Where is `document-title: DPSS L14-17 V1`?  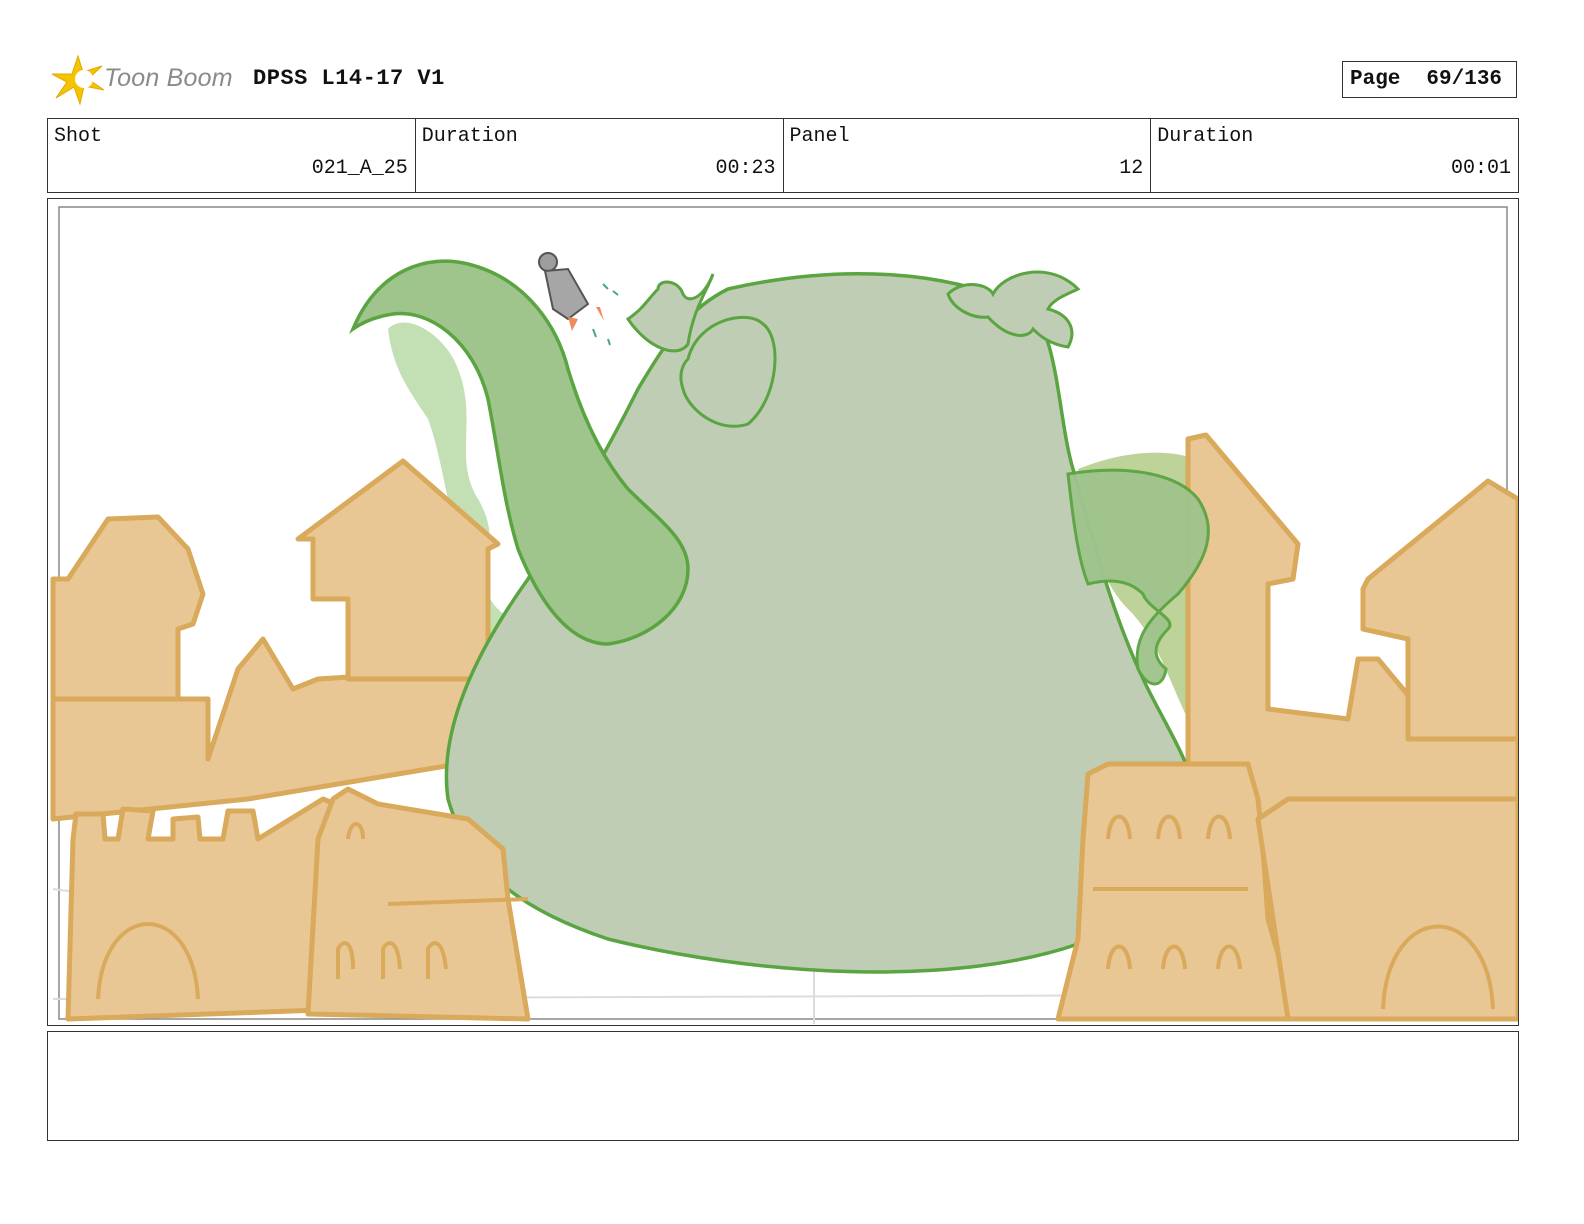 document-title: DPSS L14-17 V1 is located at coordinates (349, 78).